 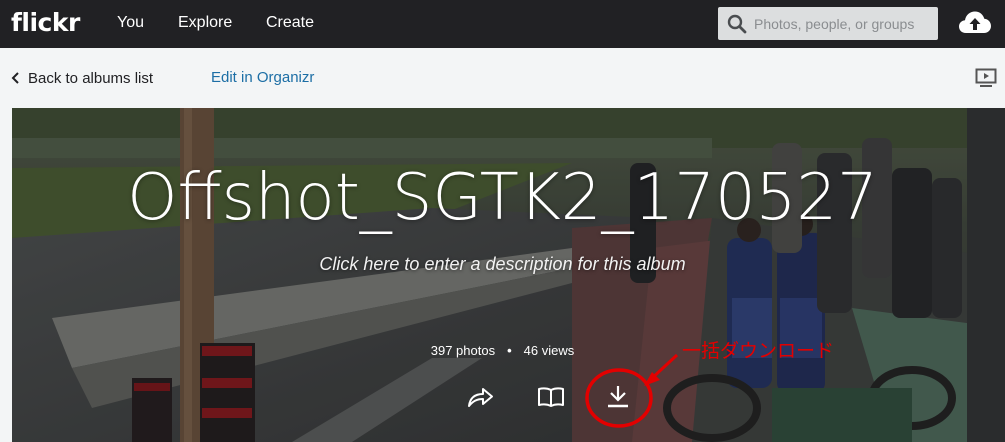 What do you see at coordinates (463, 350) in the screenshot?
I see `photo-count: 397 photos` at bounding box center [463, 350].